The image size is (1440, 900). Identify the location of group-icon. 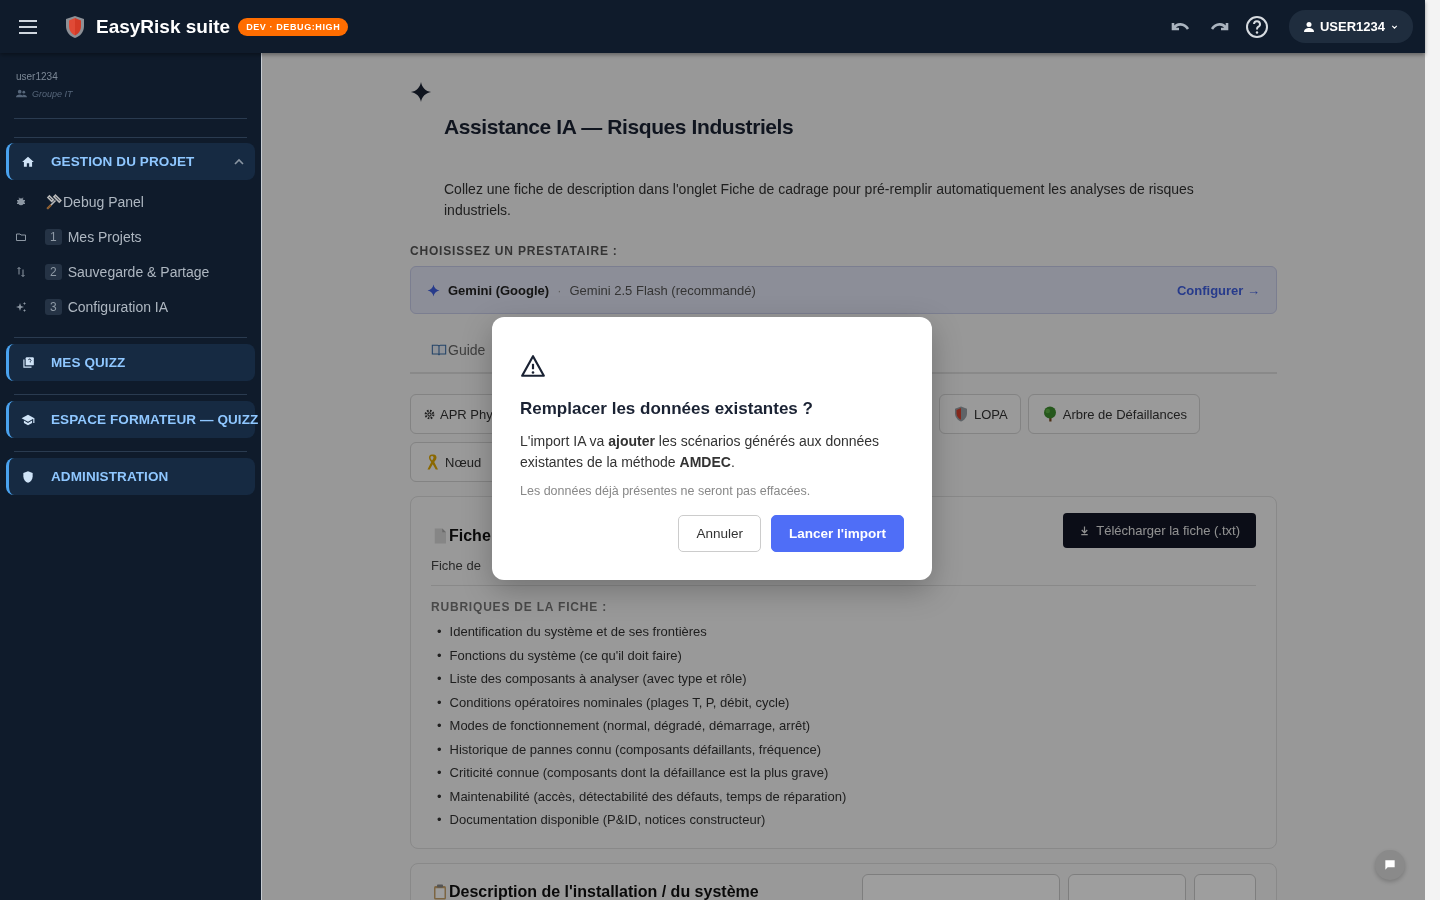
(21, 93).